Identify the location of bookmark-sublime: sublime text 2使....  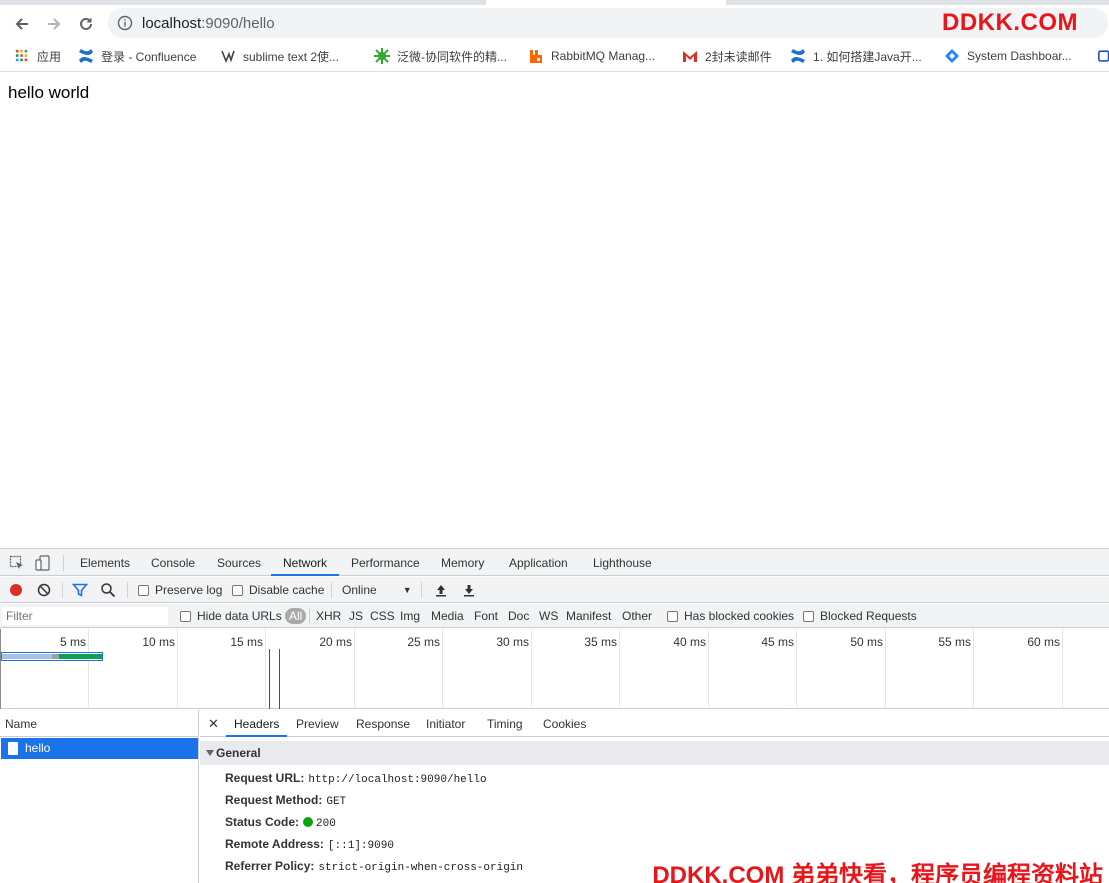
(279, 56).